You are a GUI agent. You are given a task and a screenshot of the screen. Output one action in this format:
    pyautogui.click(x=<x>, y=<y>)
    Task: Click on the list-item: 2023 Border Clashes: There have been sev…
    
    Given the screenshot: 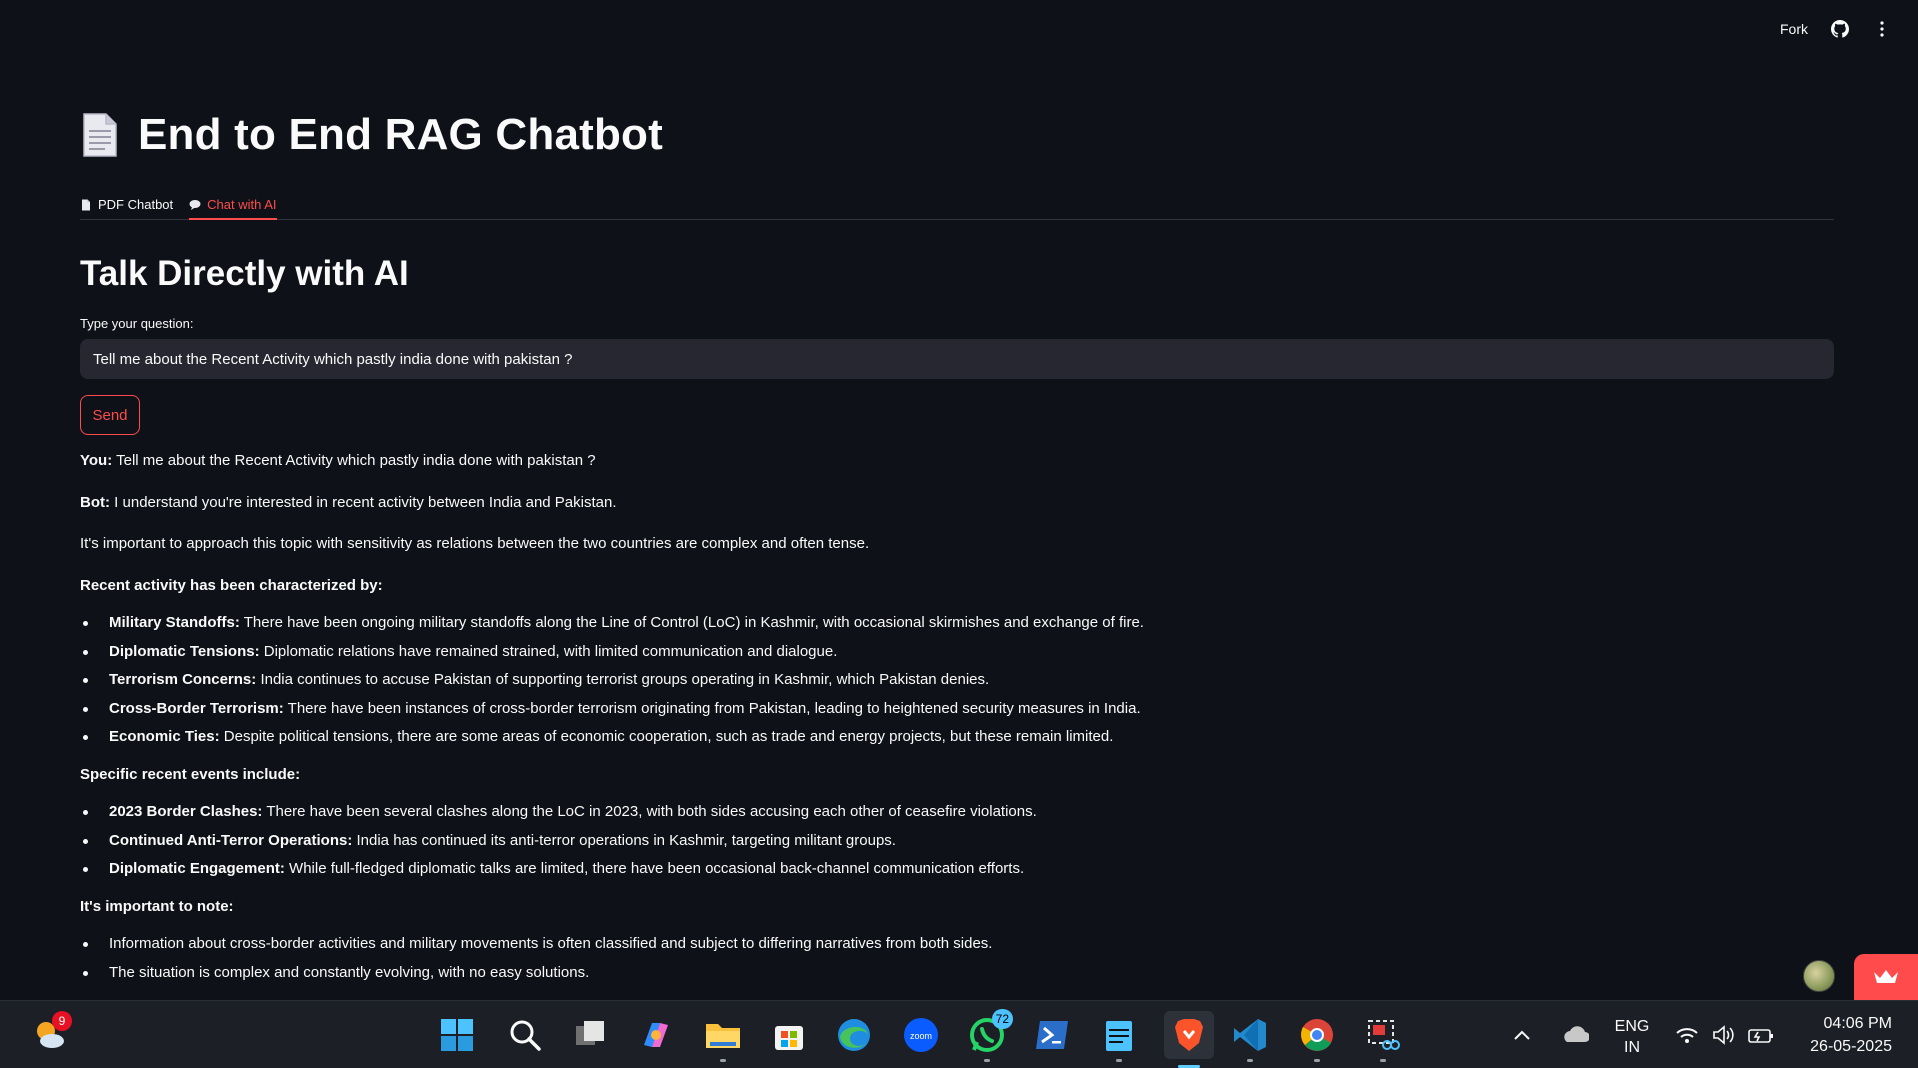 What is the action you would take?
    pyautogui.click(x=957, y=812)
    